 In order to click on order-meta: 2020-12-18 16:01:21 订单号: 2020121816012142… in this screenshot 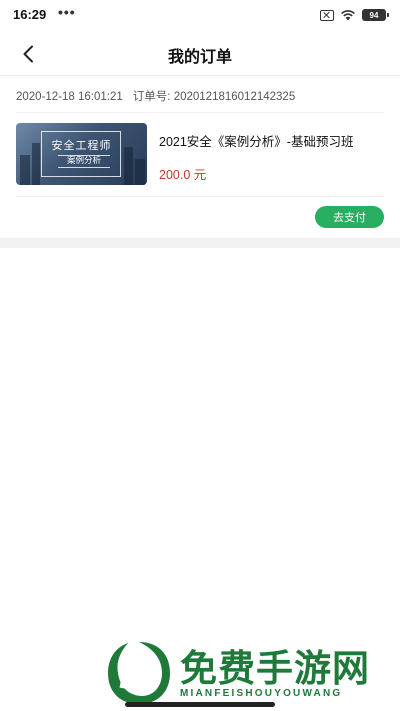, I will do `click(155, 96)`.